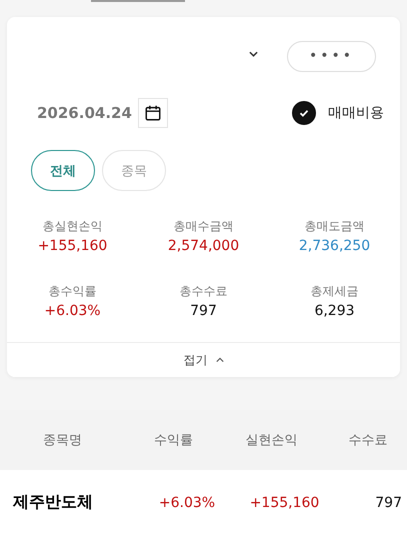 This screenshot has width=407, height=535. What do you see at coordinates (388, 502) in the screenshot?
I see `table-cell-text: 797` at bounding box center [388, 502].